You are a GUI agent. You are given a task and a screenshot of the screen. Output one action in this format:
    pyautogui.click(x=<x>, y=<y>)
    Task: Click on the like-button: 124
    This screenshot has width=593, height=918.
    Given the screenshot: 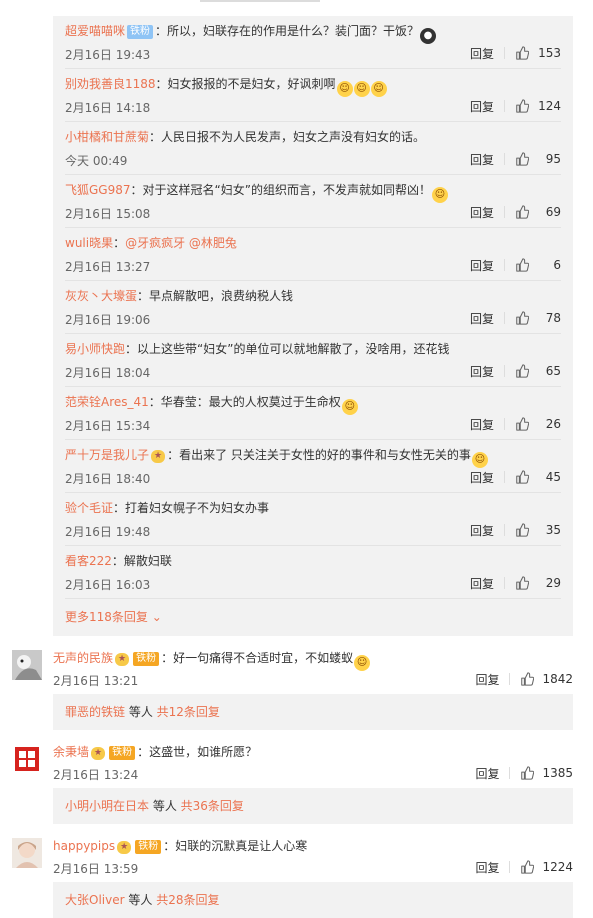 What is the action you would take?
    pyautogui.click(x=538, y=106)
    